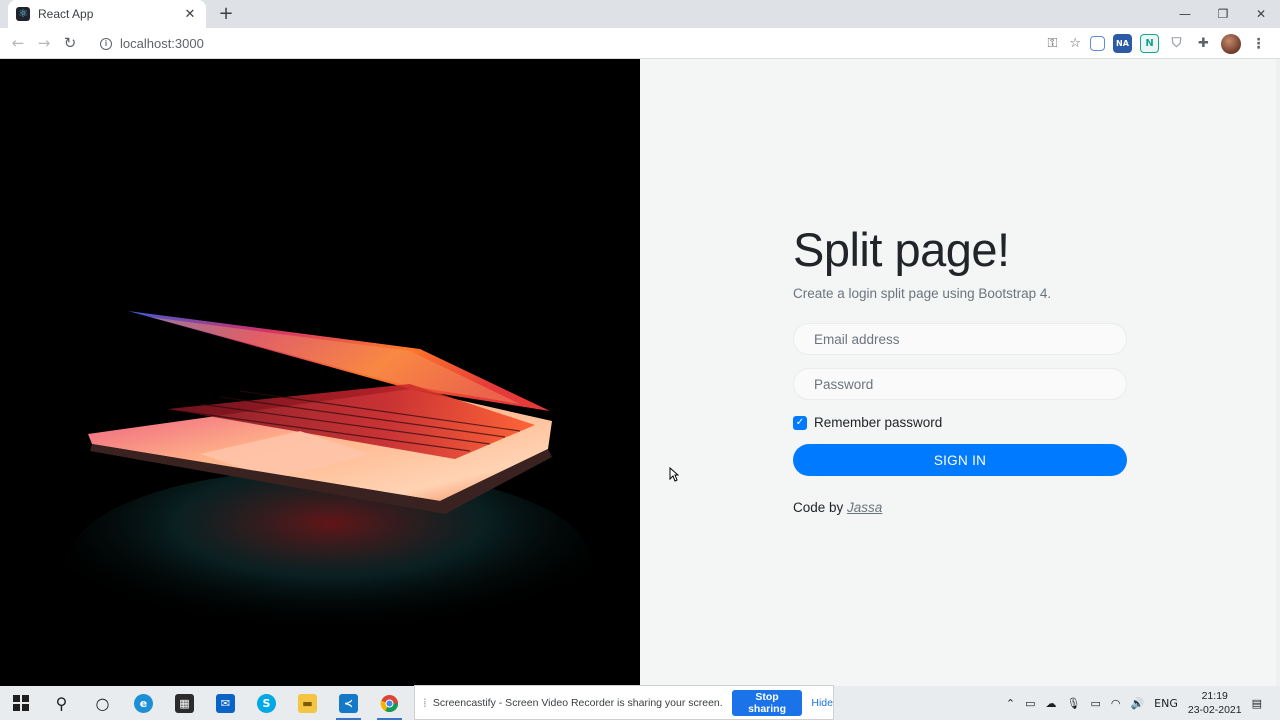 This screenshot has height=720, width=1280. What do you see at coordinates (1116, 703) in the screenshot?
I see `wifi-icon: ◠` at bounding box center [1116, 703].